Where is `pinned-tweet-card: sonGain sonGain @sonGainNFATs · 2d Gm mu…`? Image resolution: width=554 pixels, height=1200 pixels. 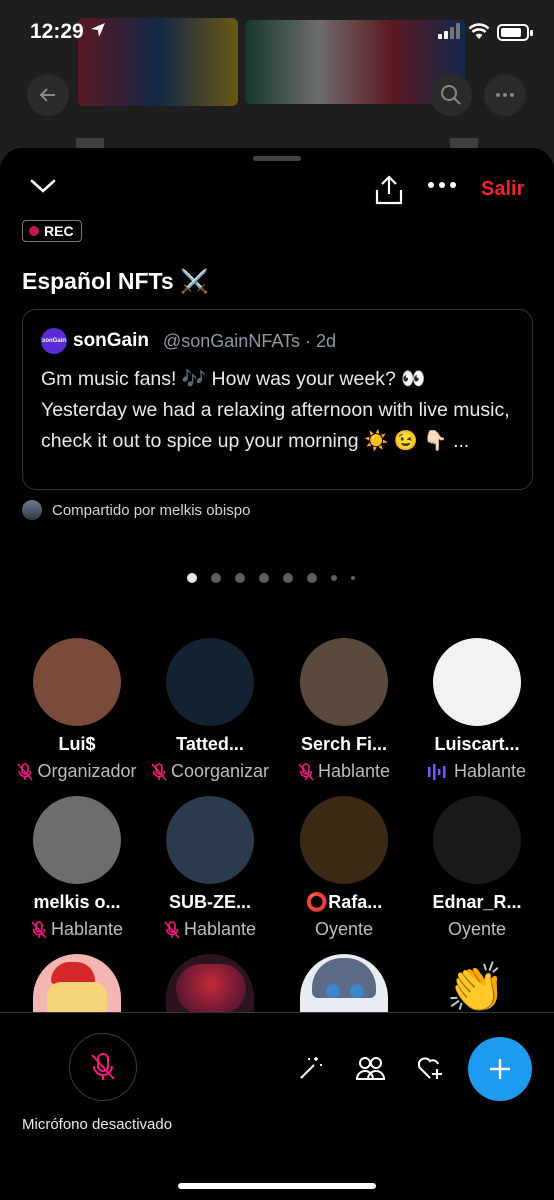
pinned-tweet-card: sonGain sonGain @sonGainNFATs · 2d Gm mu… is located at coordinates (277, 399).